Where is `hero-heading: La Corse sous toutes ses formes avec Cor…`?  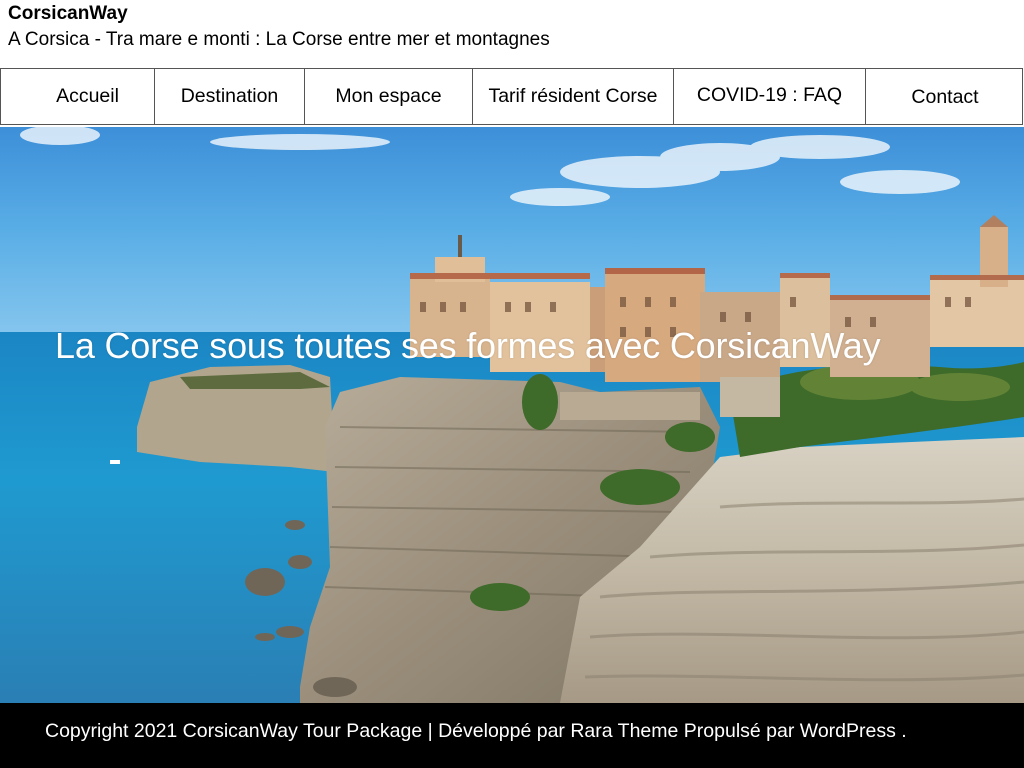
hero-heading: La Corse sous toutes ses formes avec Cor… is located at coordinates (468, 345).